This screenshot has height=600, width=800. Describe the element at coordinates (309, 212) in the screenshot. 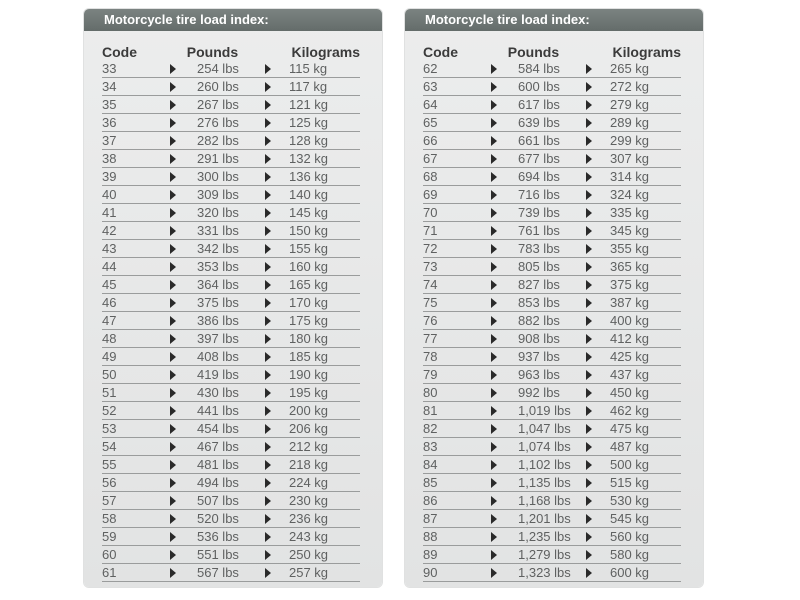

I see `cell-kilograms: 145 kg` at that location.